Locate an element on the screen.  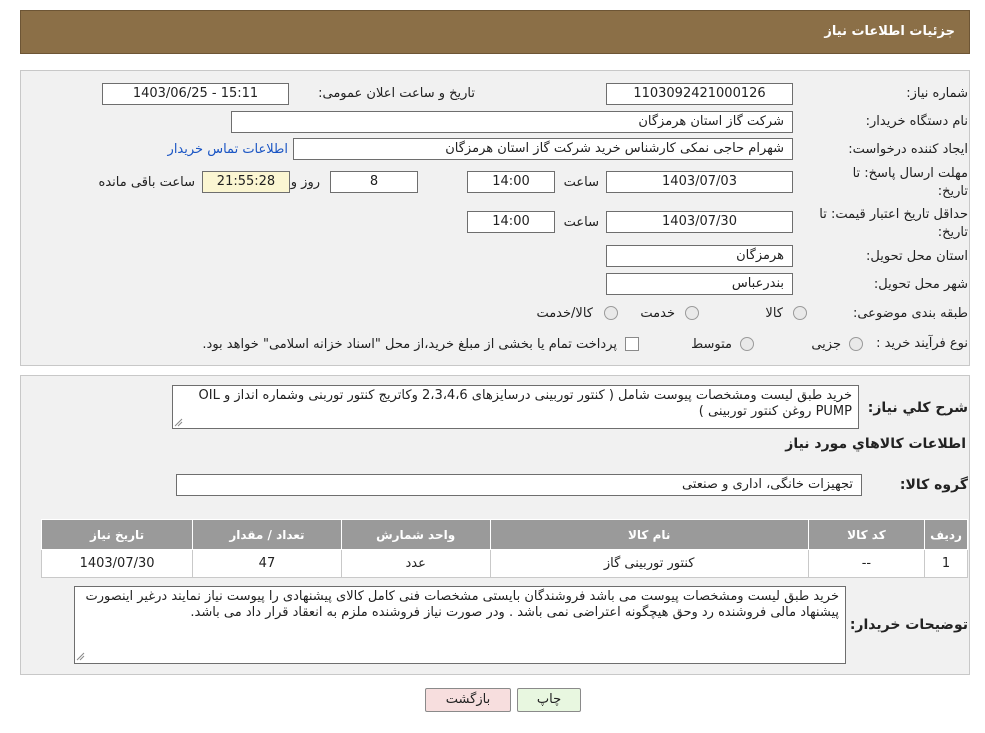
days-remaining-field: 8 is located at coordinates (374, 182).